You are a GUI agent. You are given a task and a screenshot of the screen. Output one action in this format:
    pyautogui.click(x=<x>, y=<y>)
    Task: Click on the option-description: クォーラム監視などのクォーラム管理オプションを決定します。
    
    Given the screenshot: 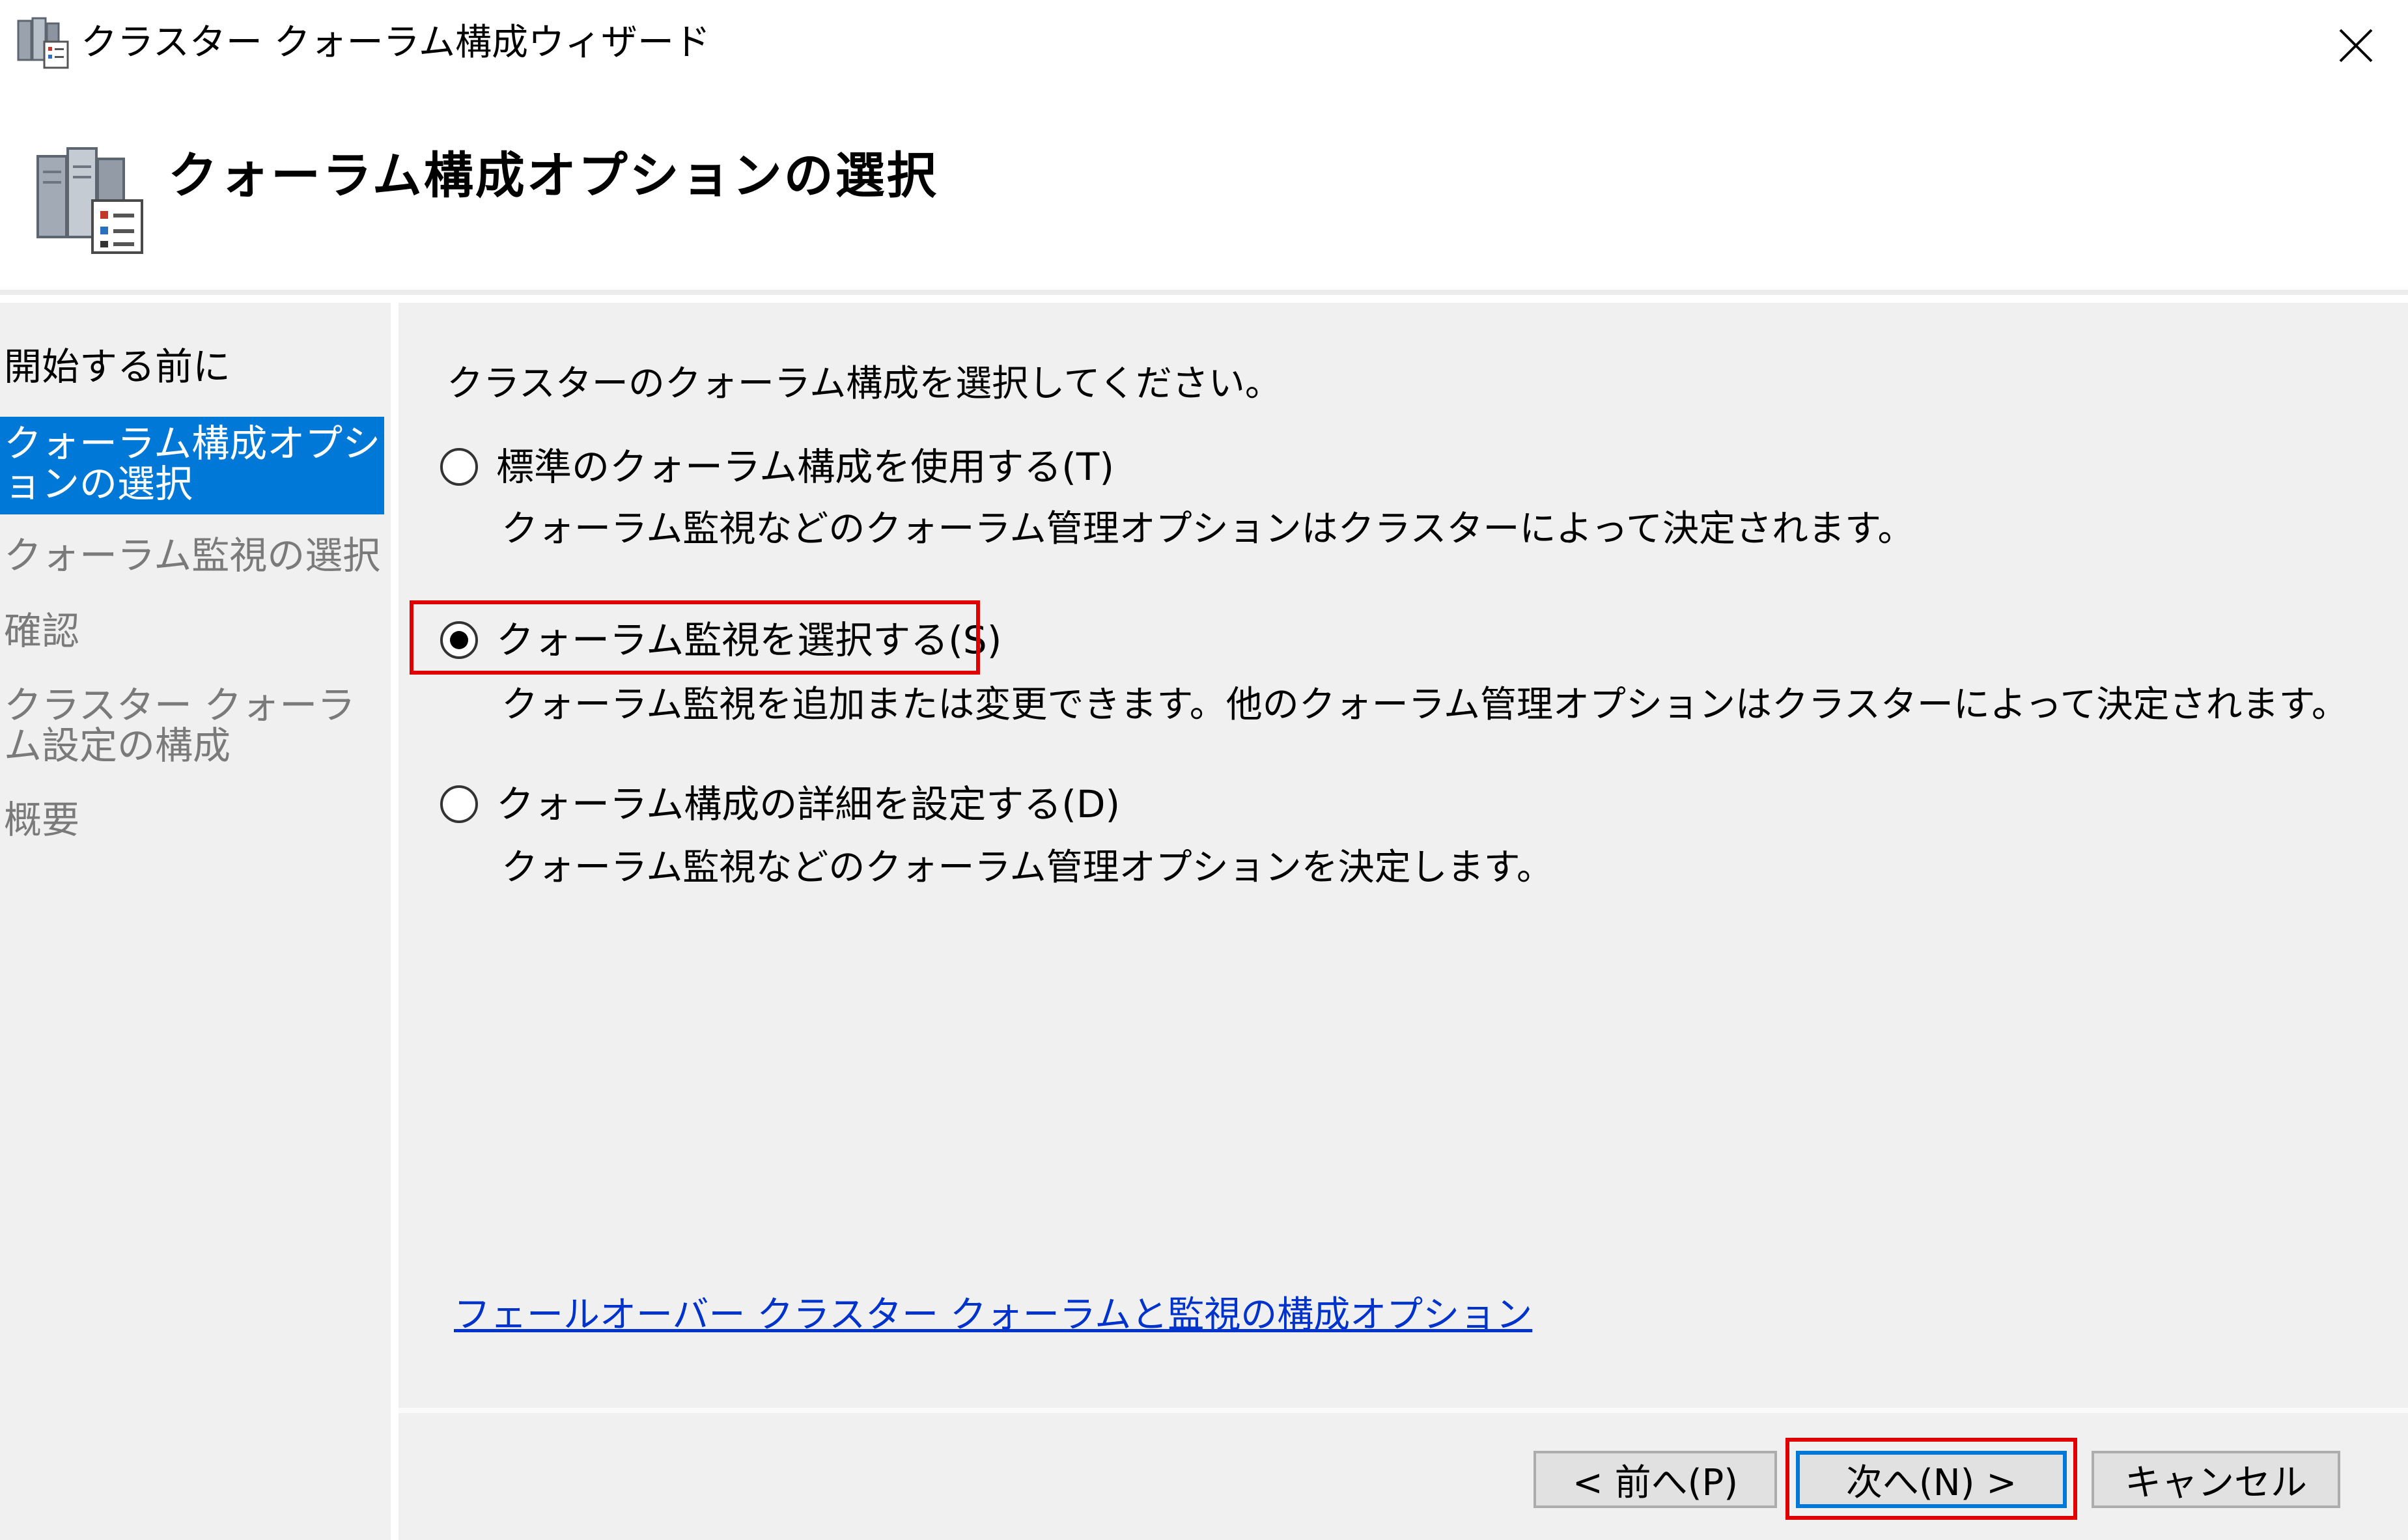 What is the action you would take?
    pyautogui.click(x=1028, y=868)
    